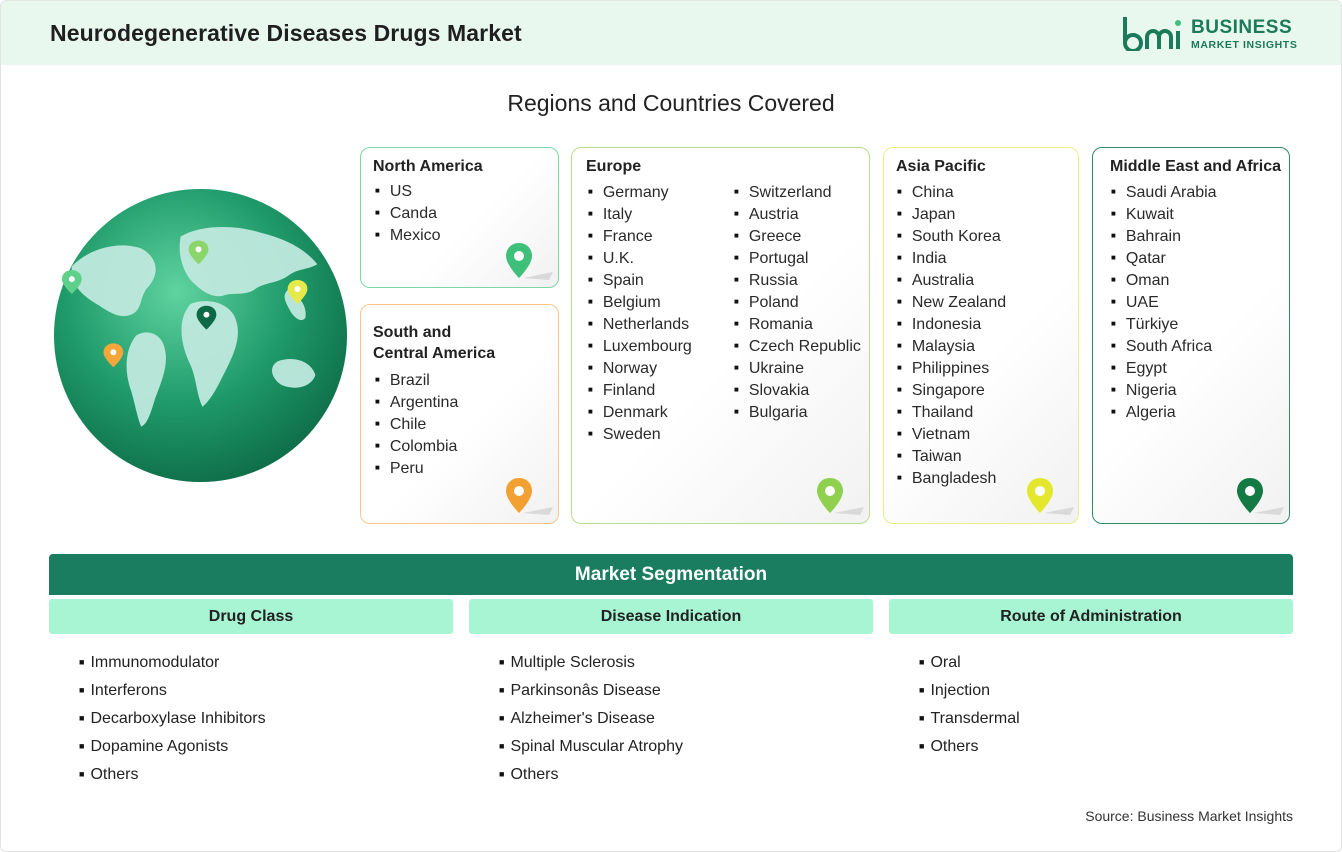  I want to click on country-item: Spain, so click(640, 280).